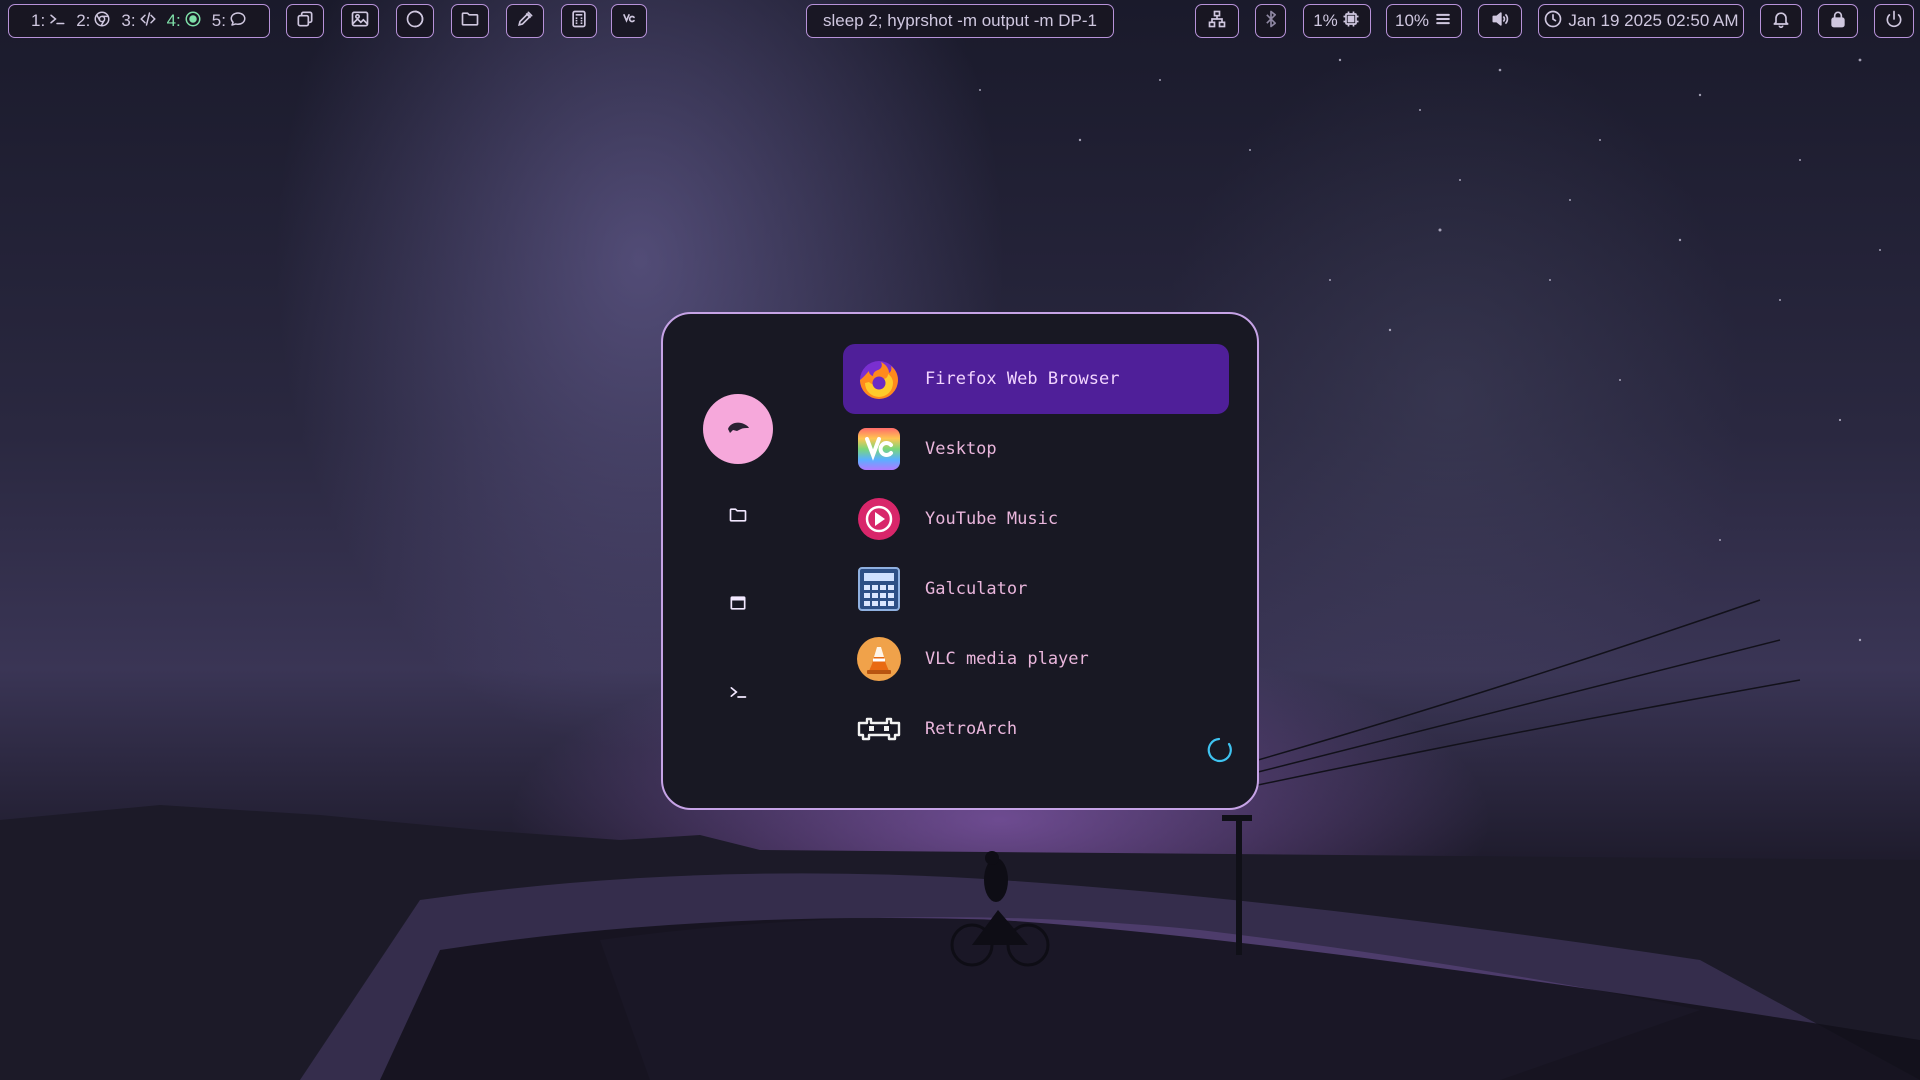 The height and width of the screenshot is (1080, 1920). I want to click on workspace-2: 2:, so click(93, 21).